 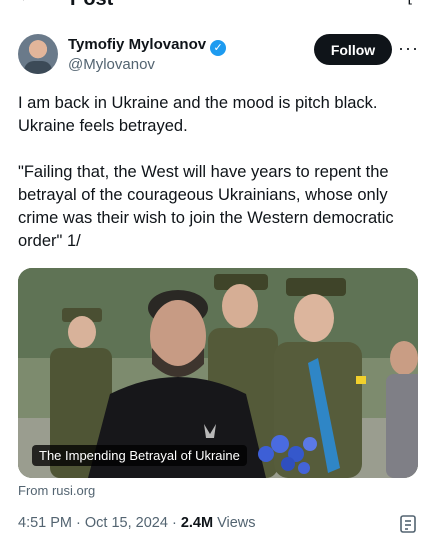 What do you see at coordinates (137, 44) in the screenshot?
I see `author-name-text: Tymofiy Mylovanov` at bounding box center [137, 44].